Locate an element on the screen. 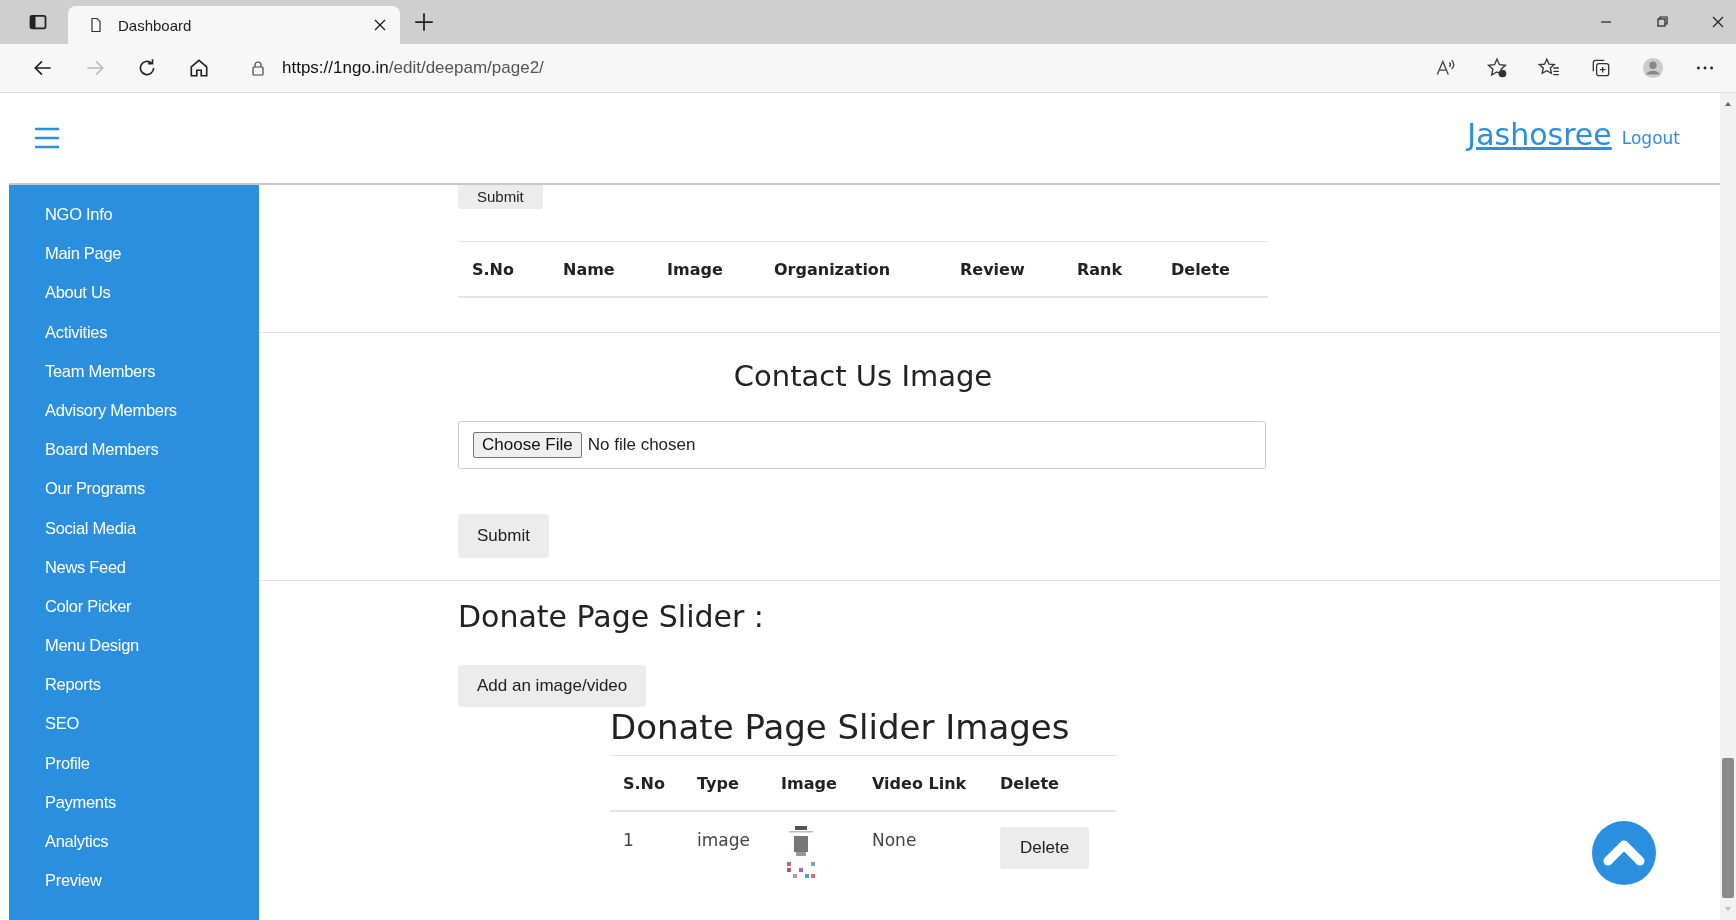 The image size is (1736, 920). sidebar-item: About Us is located at coordinates (152, 297).